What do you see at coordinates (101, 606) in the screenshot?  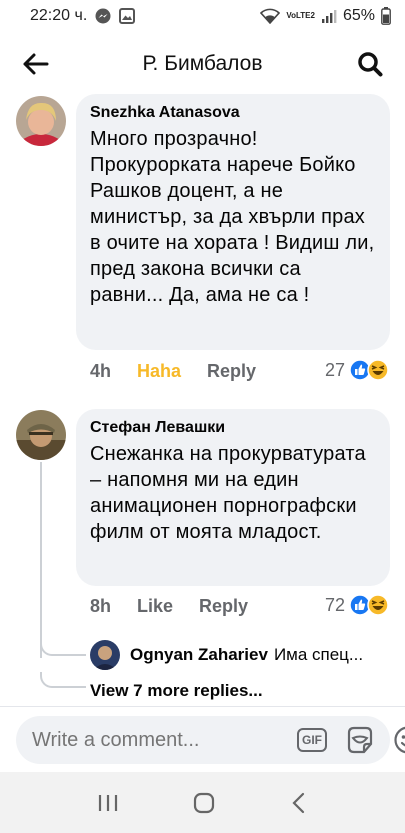 I see `comment-time: 8h` at bounding box center [101, 606].